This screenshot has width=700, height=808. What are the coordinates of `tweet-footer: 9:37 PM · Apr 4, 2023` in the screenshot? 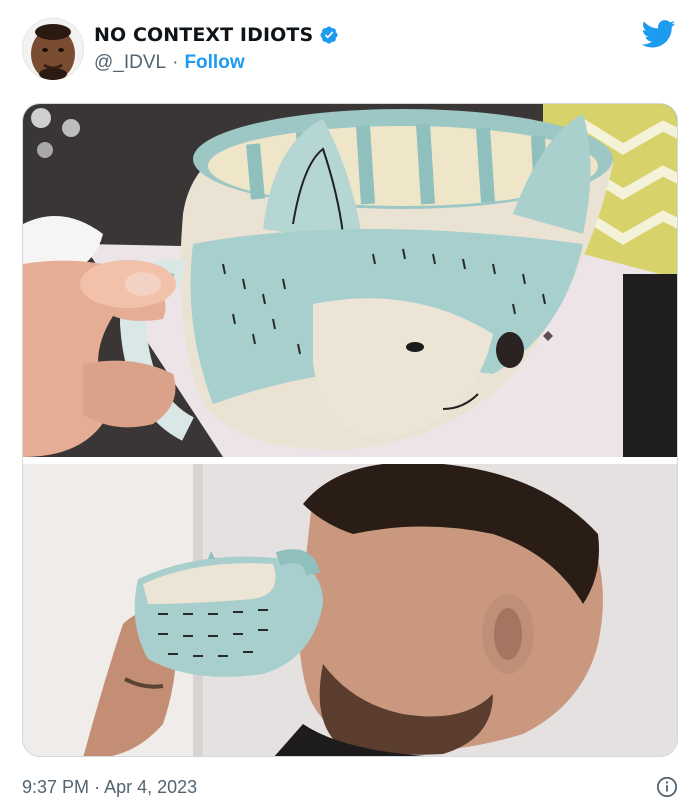 It's located at (350, 787).